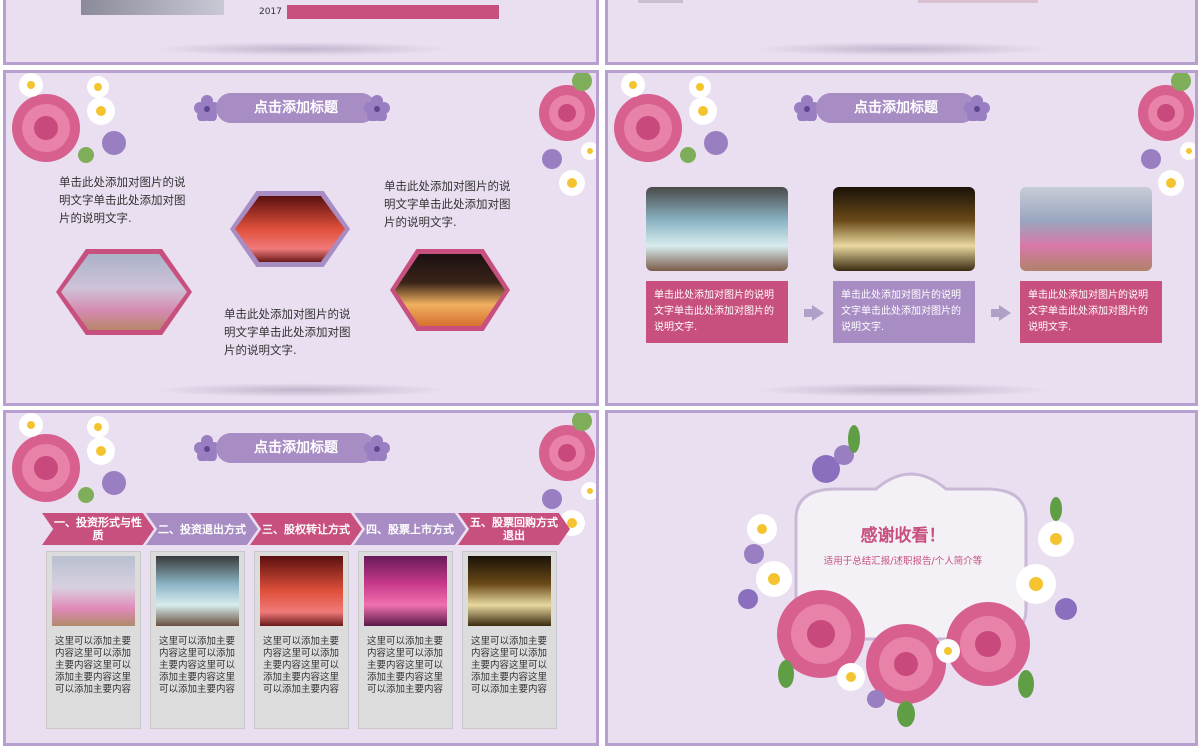  I want to click on caption-box-2: 单击此处添加对图片的说明文字单击此处添加对图片的说明文字., so click(904, 312).